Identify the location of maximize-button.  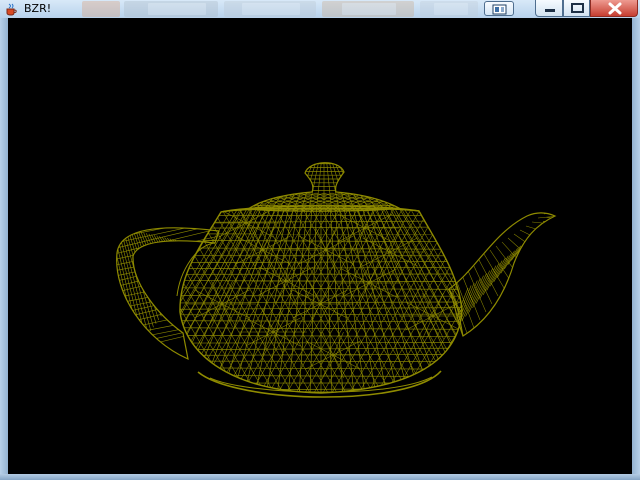
(576, 8).